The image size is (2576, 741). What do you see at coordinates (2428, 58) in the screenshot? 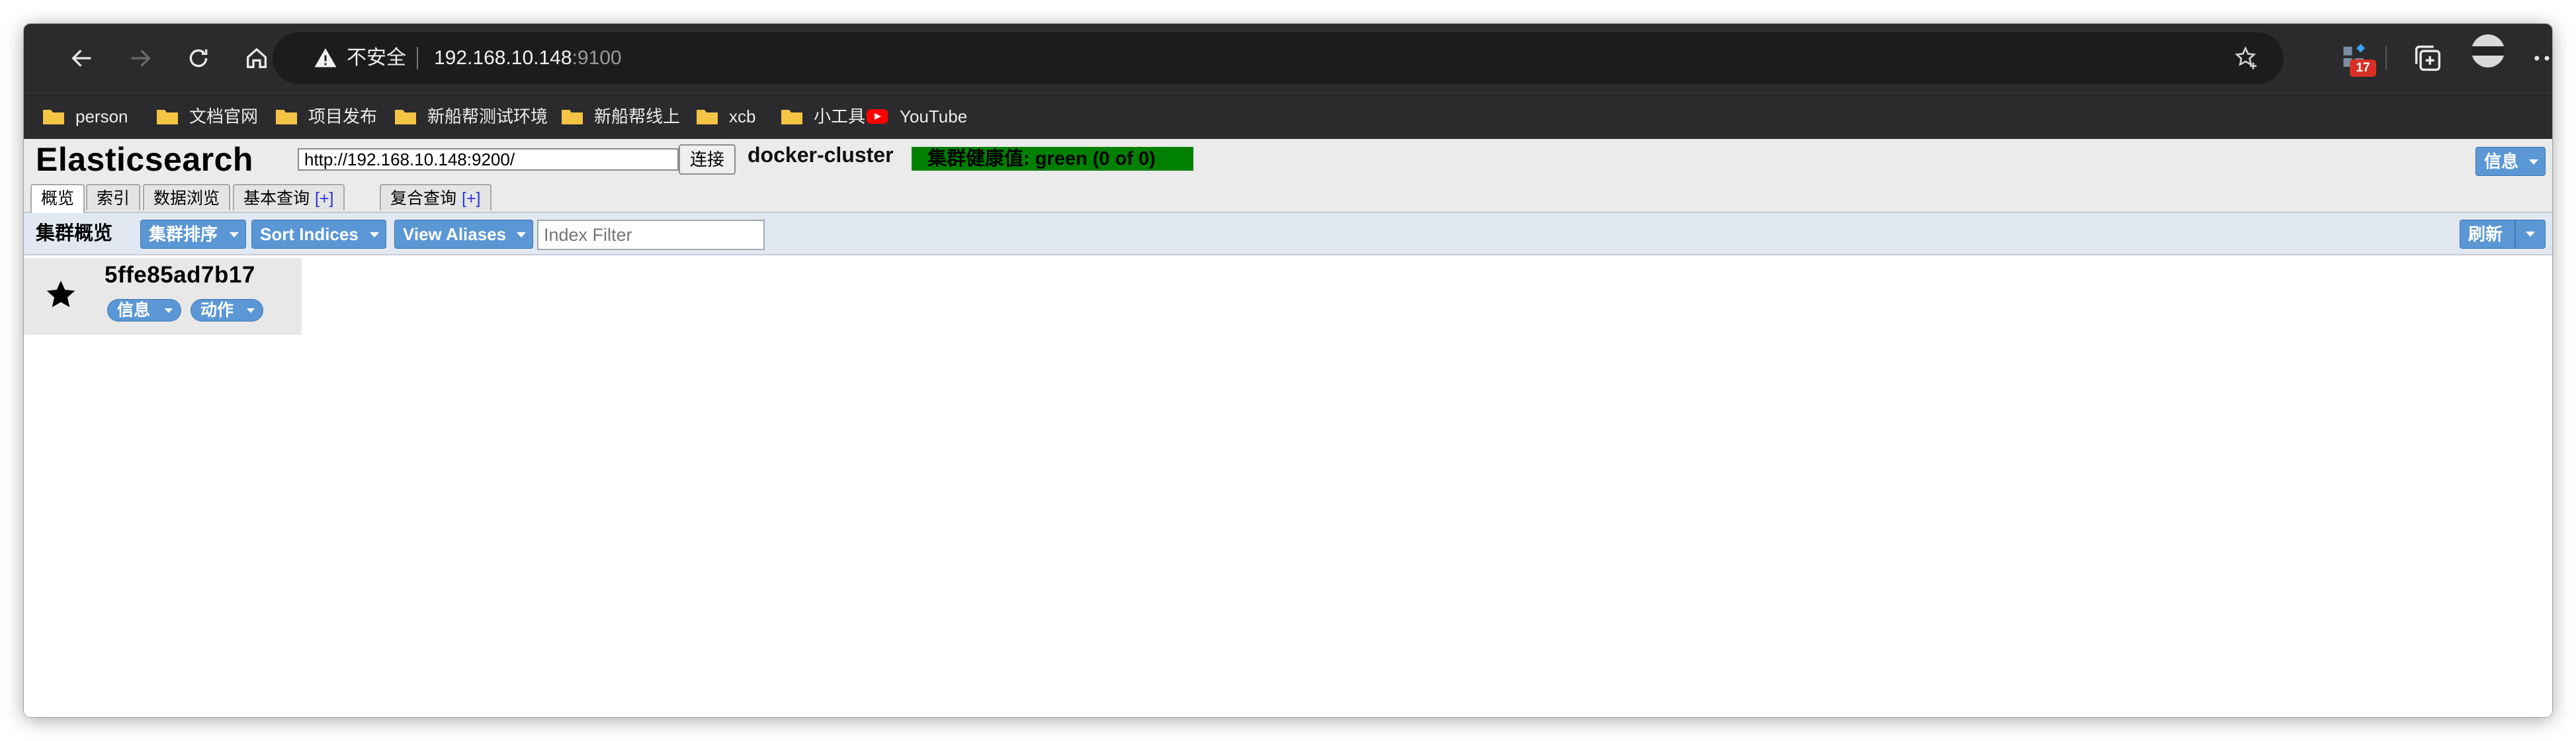
I see `collections-icon` at bounding box center [2428, 58].